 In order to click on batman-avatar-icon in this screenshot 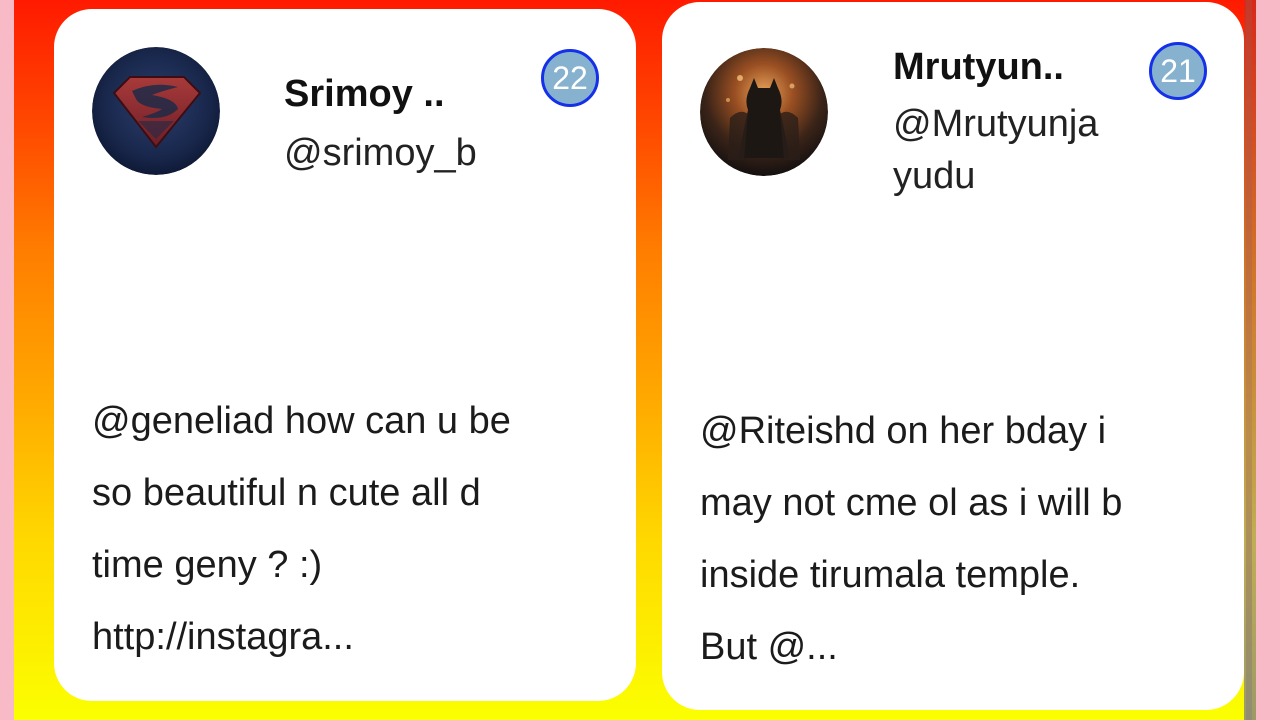, I will do `click(764, 112)`.